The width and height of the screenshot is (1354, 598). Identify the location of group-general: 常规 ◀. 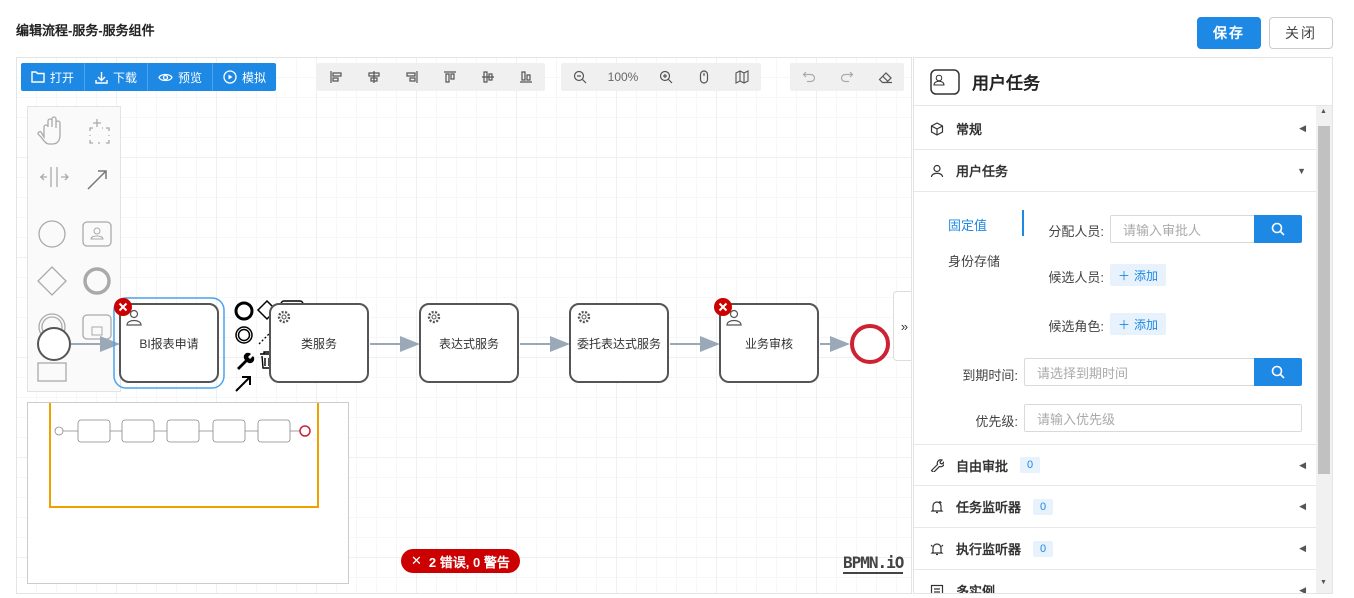
(1115, 129).